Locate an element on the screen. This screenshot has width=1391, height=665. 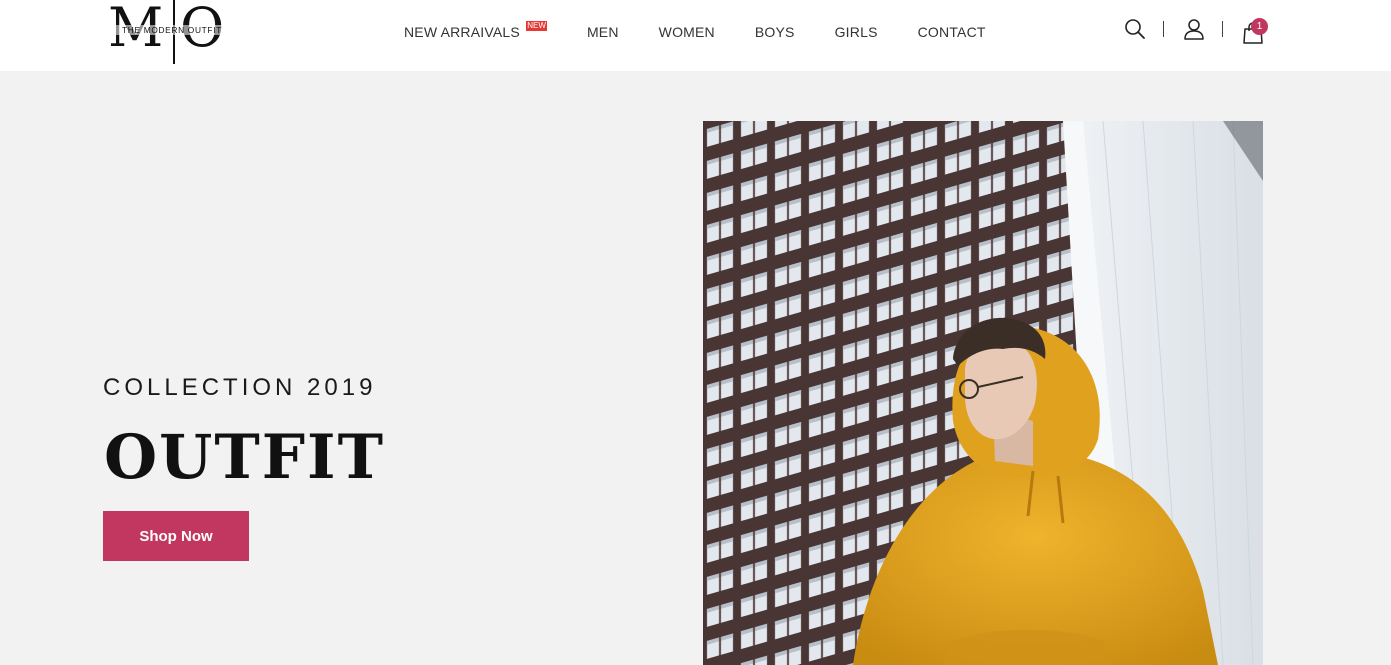
search-button is located at coordinates (1135, 29).